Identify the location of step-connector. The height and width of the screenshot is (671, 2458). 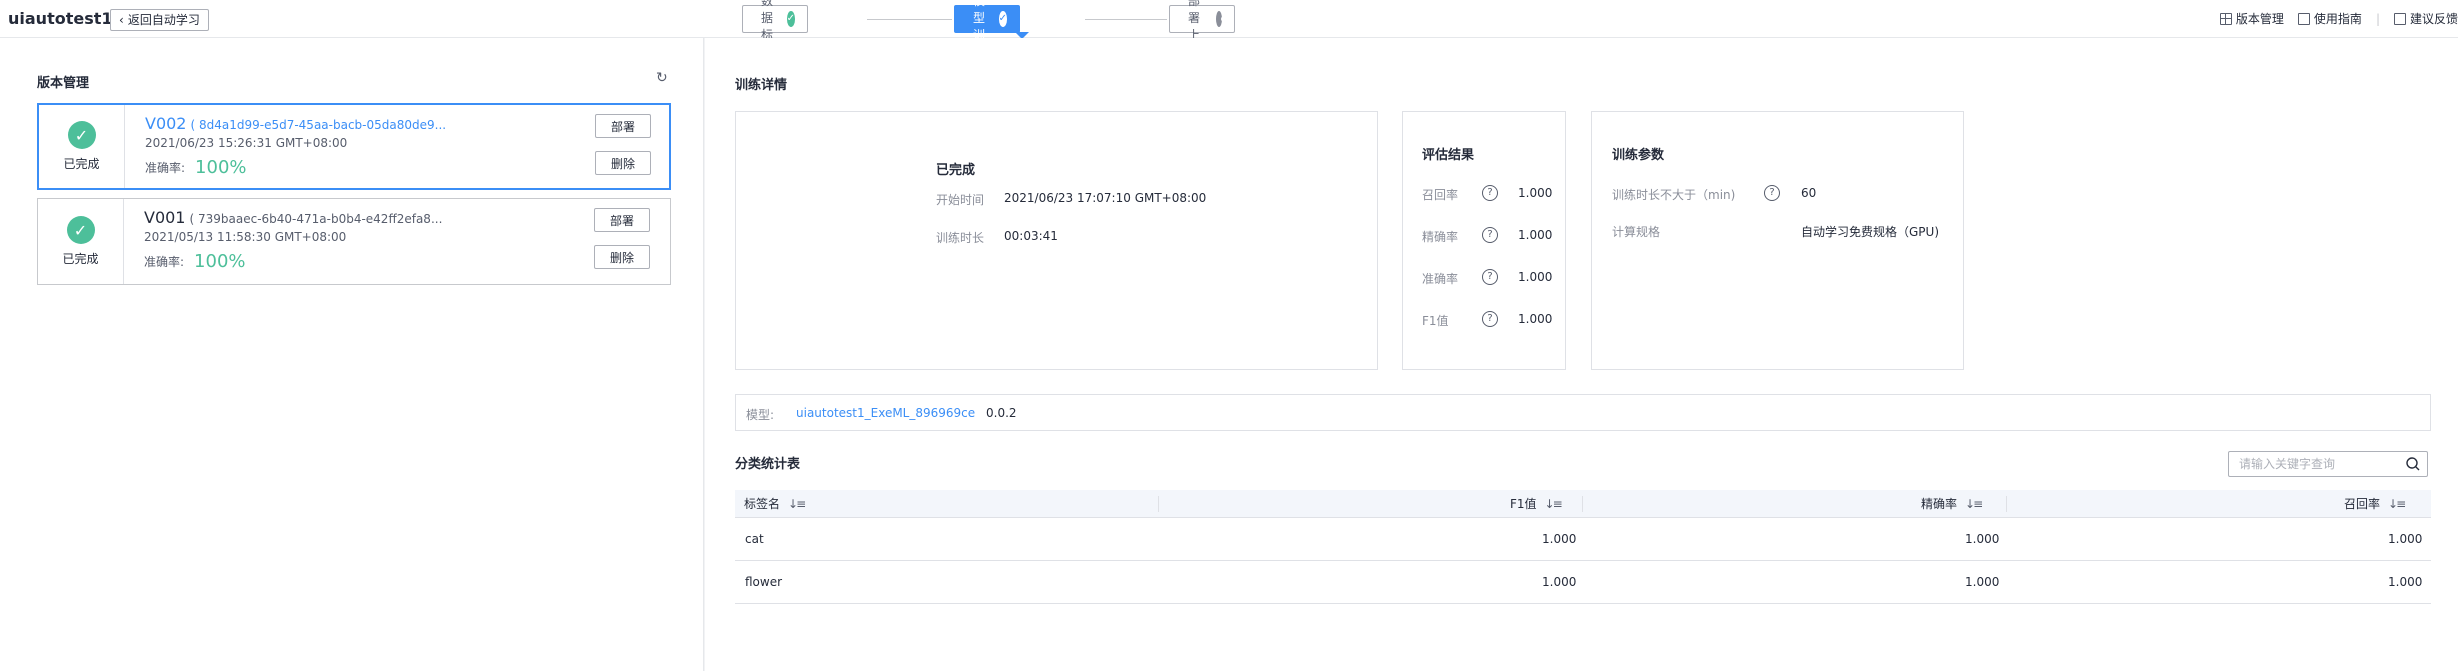
(909, 19).